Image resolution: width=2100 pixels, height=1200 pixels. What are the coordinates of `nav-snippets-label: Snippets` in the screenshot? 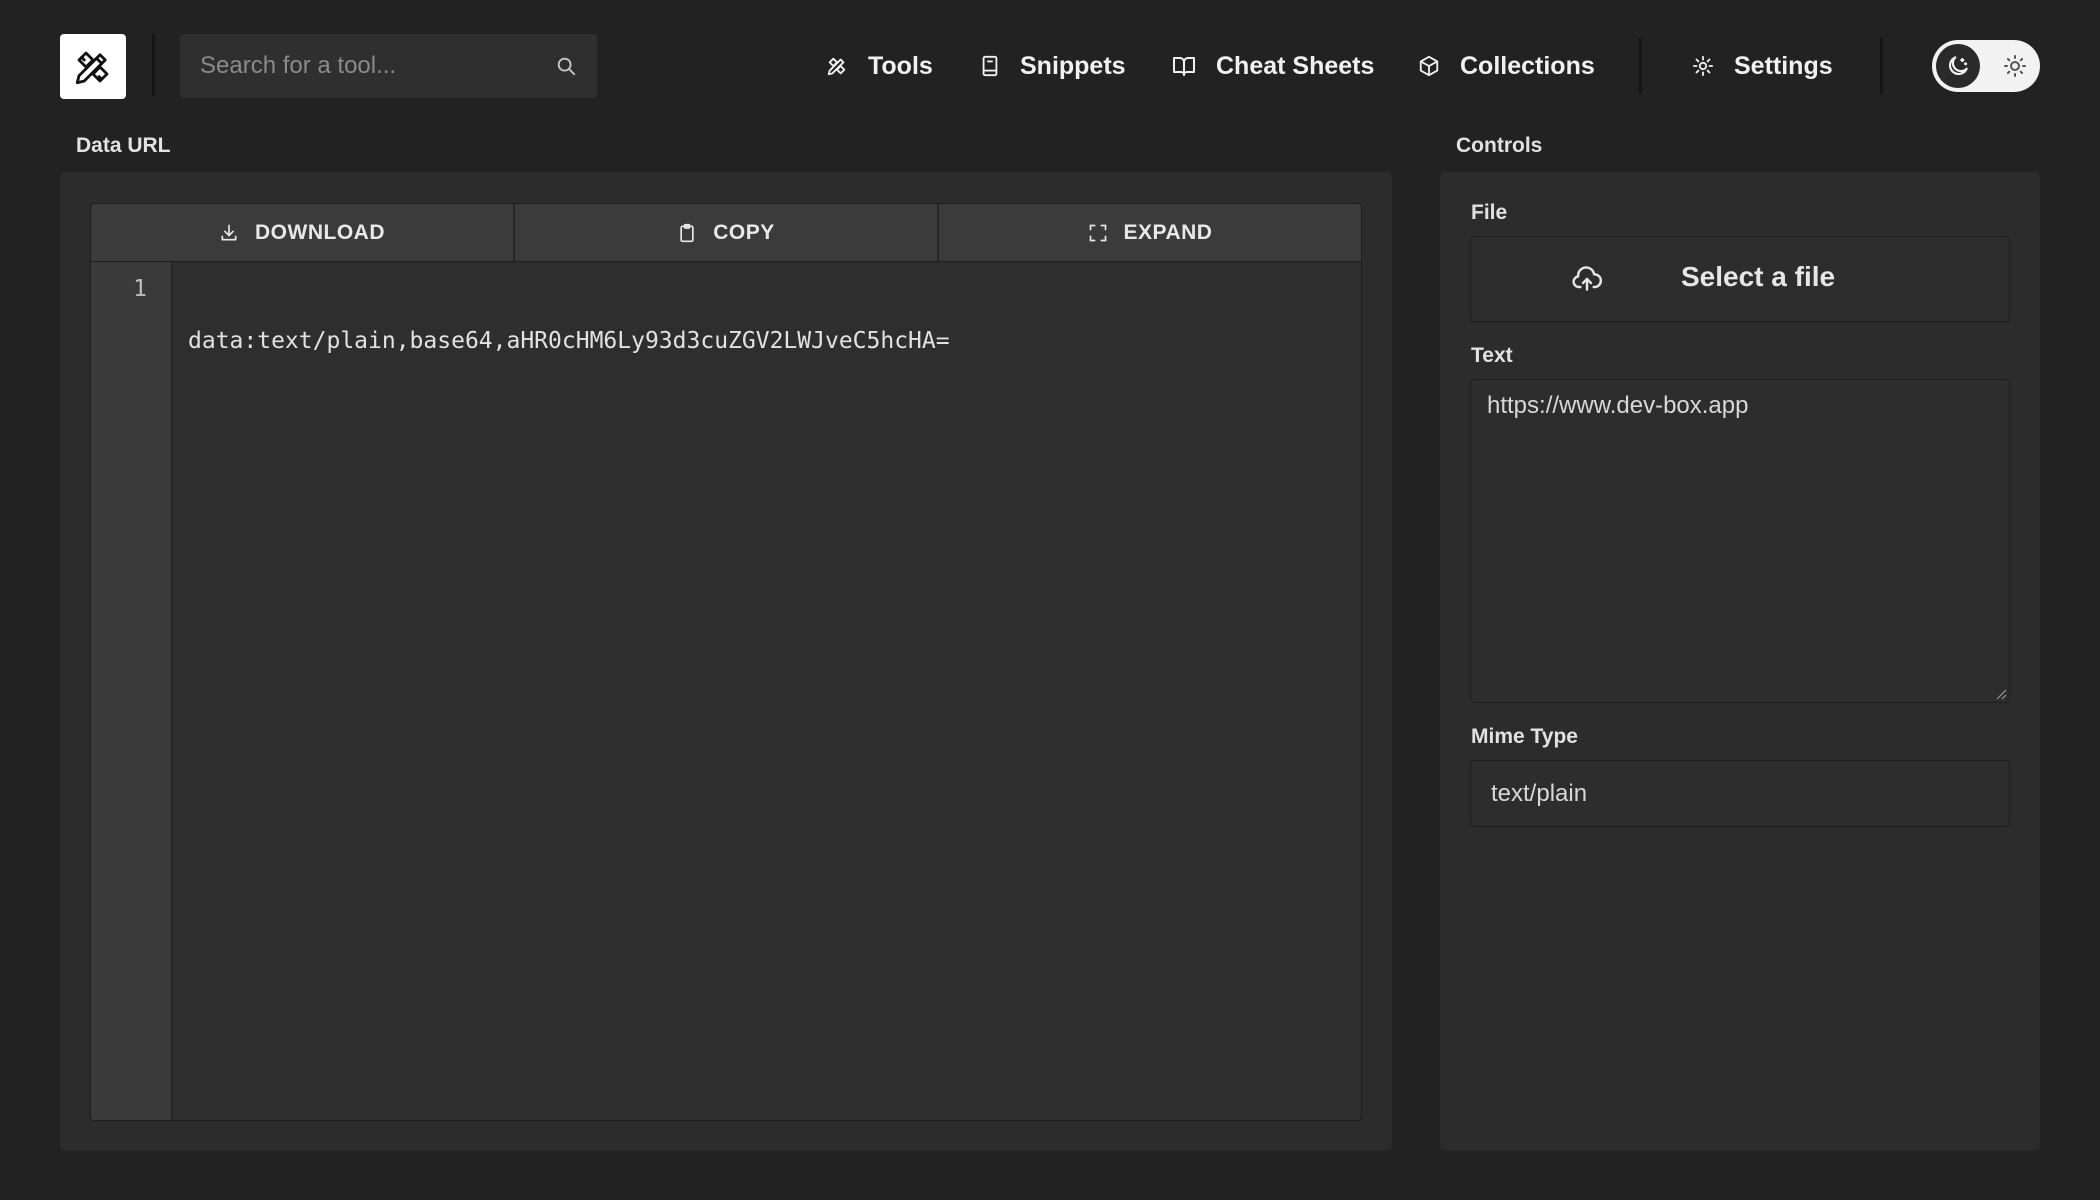 It's located at (1073, 65).